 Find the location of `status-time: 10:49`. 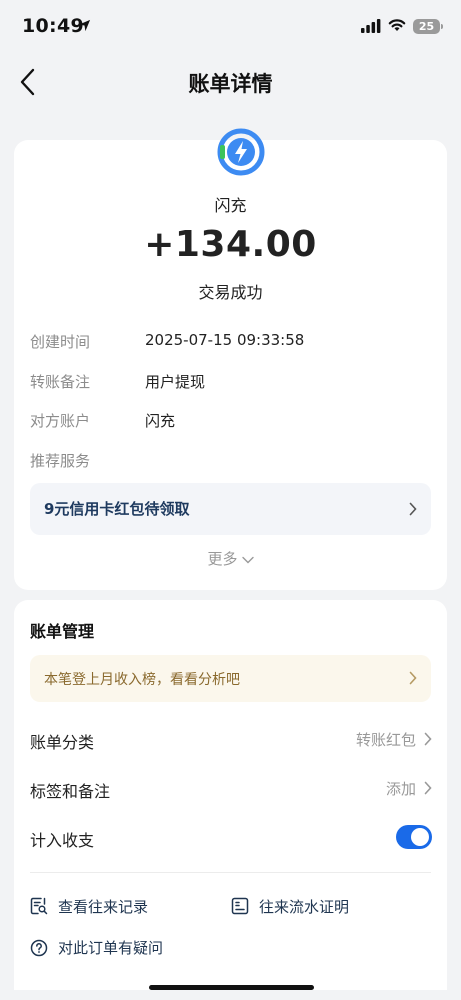

status-time: 10:49 is located at coordinates (53, 26).